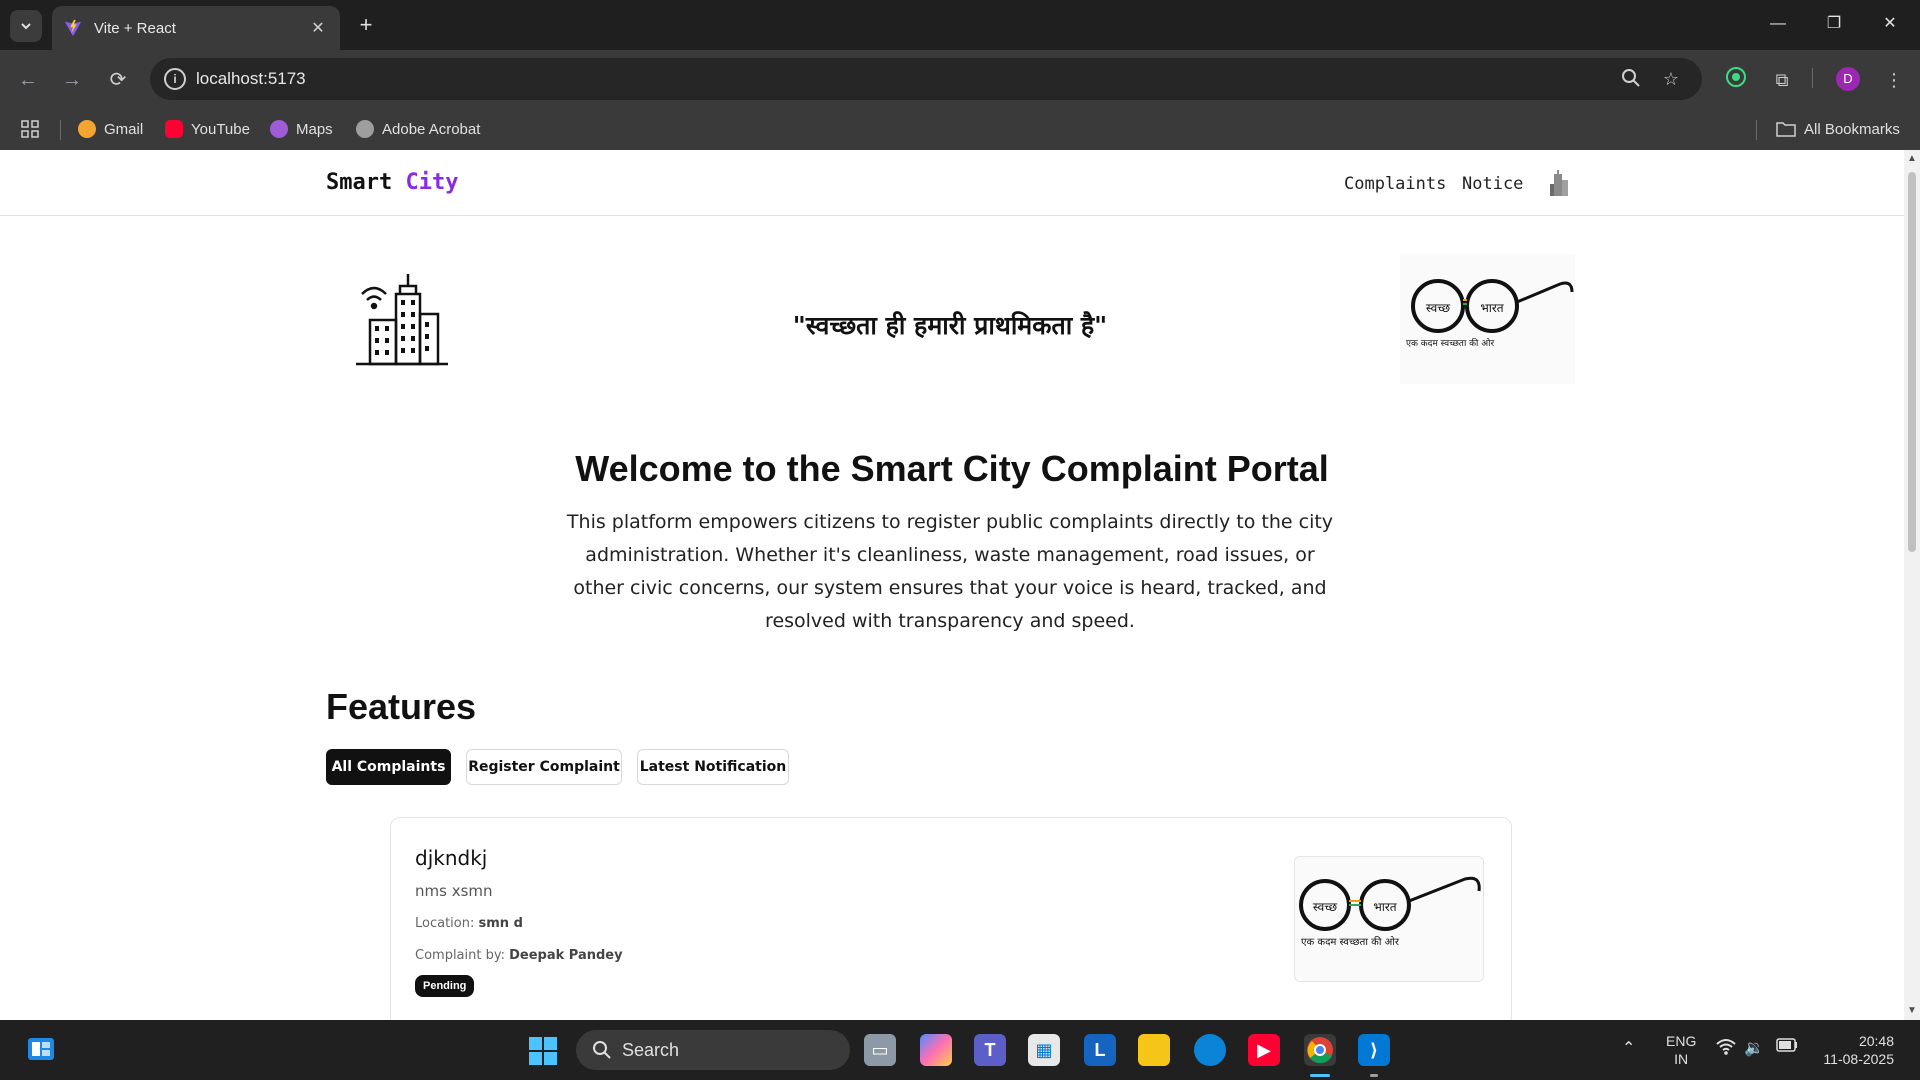  What do you see at coordinates (1154, 1050) in the screenshot?
I see `file-explorer-icon` at bounding box center [1154, 1050].